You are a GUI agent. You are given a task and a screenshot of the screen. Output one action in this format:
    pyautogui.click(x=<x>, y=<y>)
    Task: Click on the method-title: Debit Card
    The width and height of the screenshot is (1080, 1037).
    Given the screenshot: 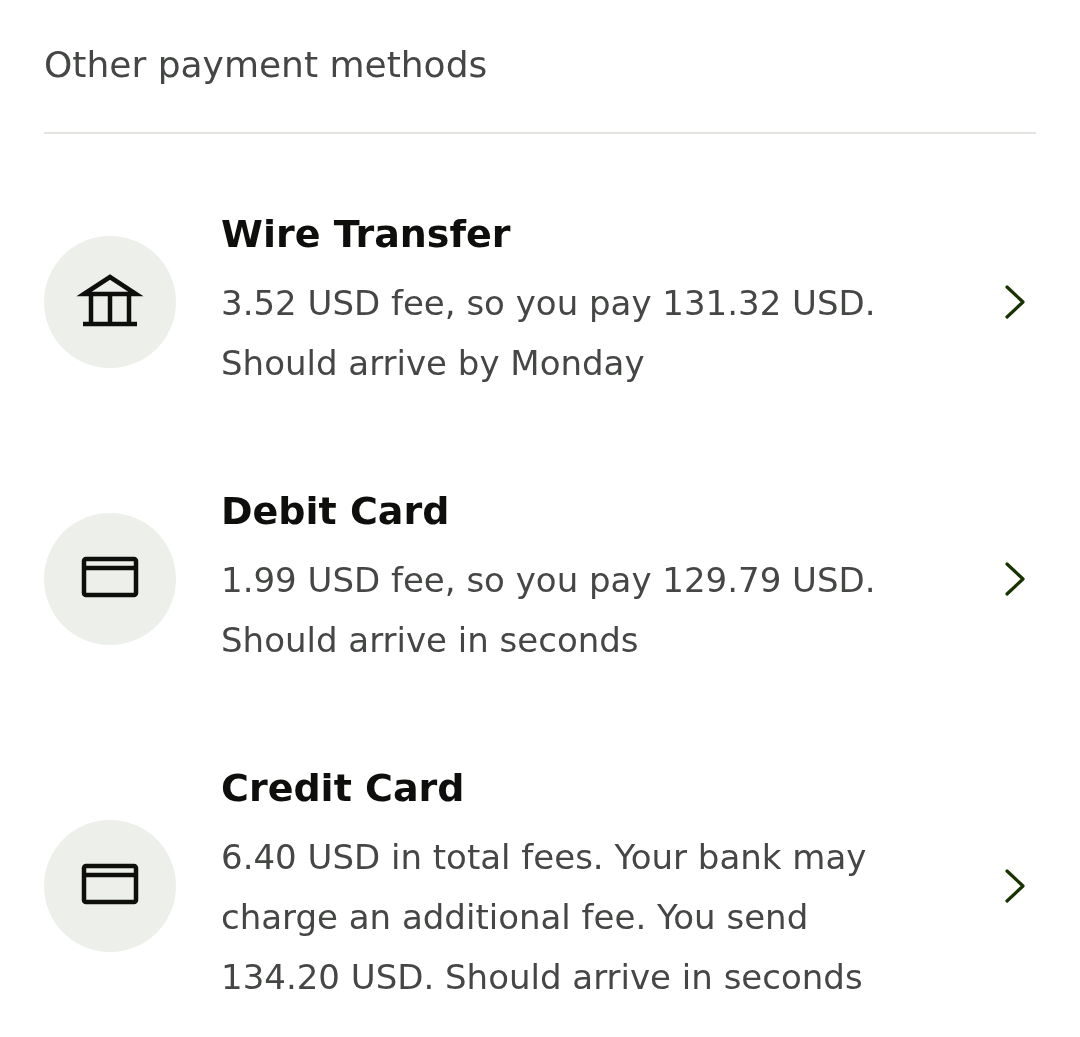 What is the action you would take?
    pyautogui.click(x=336, y=511)
    